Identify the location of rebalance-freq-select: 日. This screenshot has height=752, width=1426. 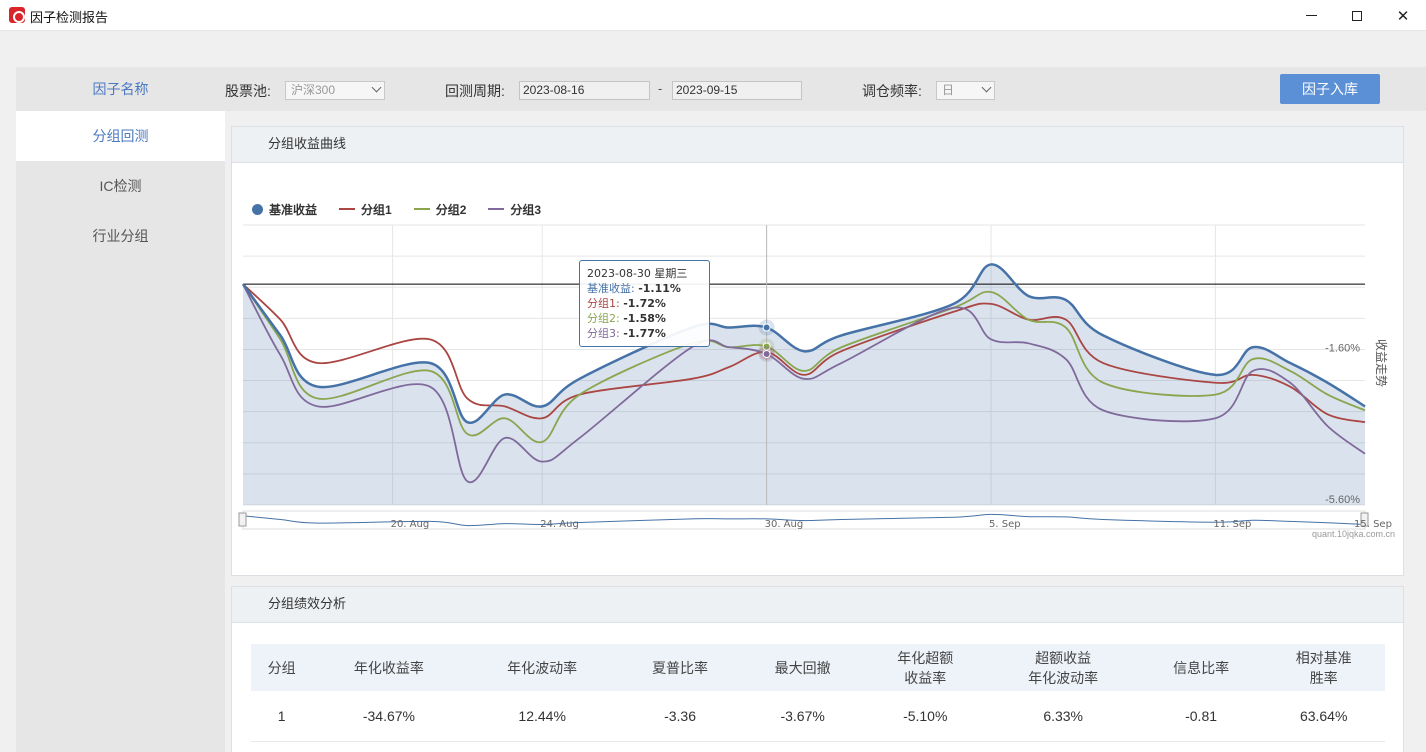
(965, 90).